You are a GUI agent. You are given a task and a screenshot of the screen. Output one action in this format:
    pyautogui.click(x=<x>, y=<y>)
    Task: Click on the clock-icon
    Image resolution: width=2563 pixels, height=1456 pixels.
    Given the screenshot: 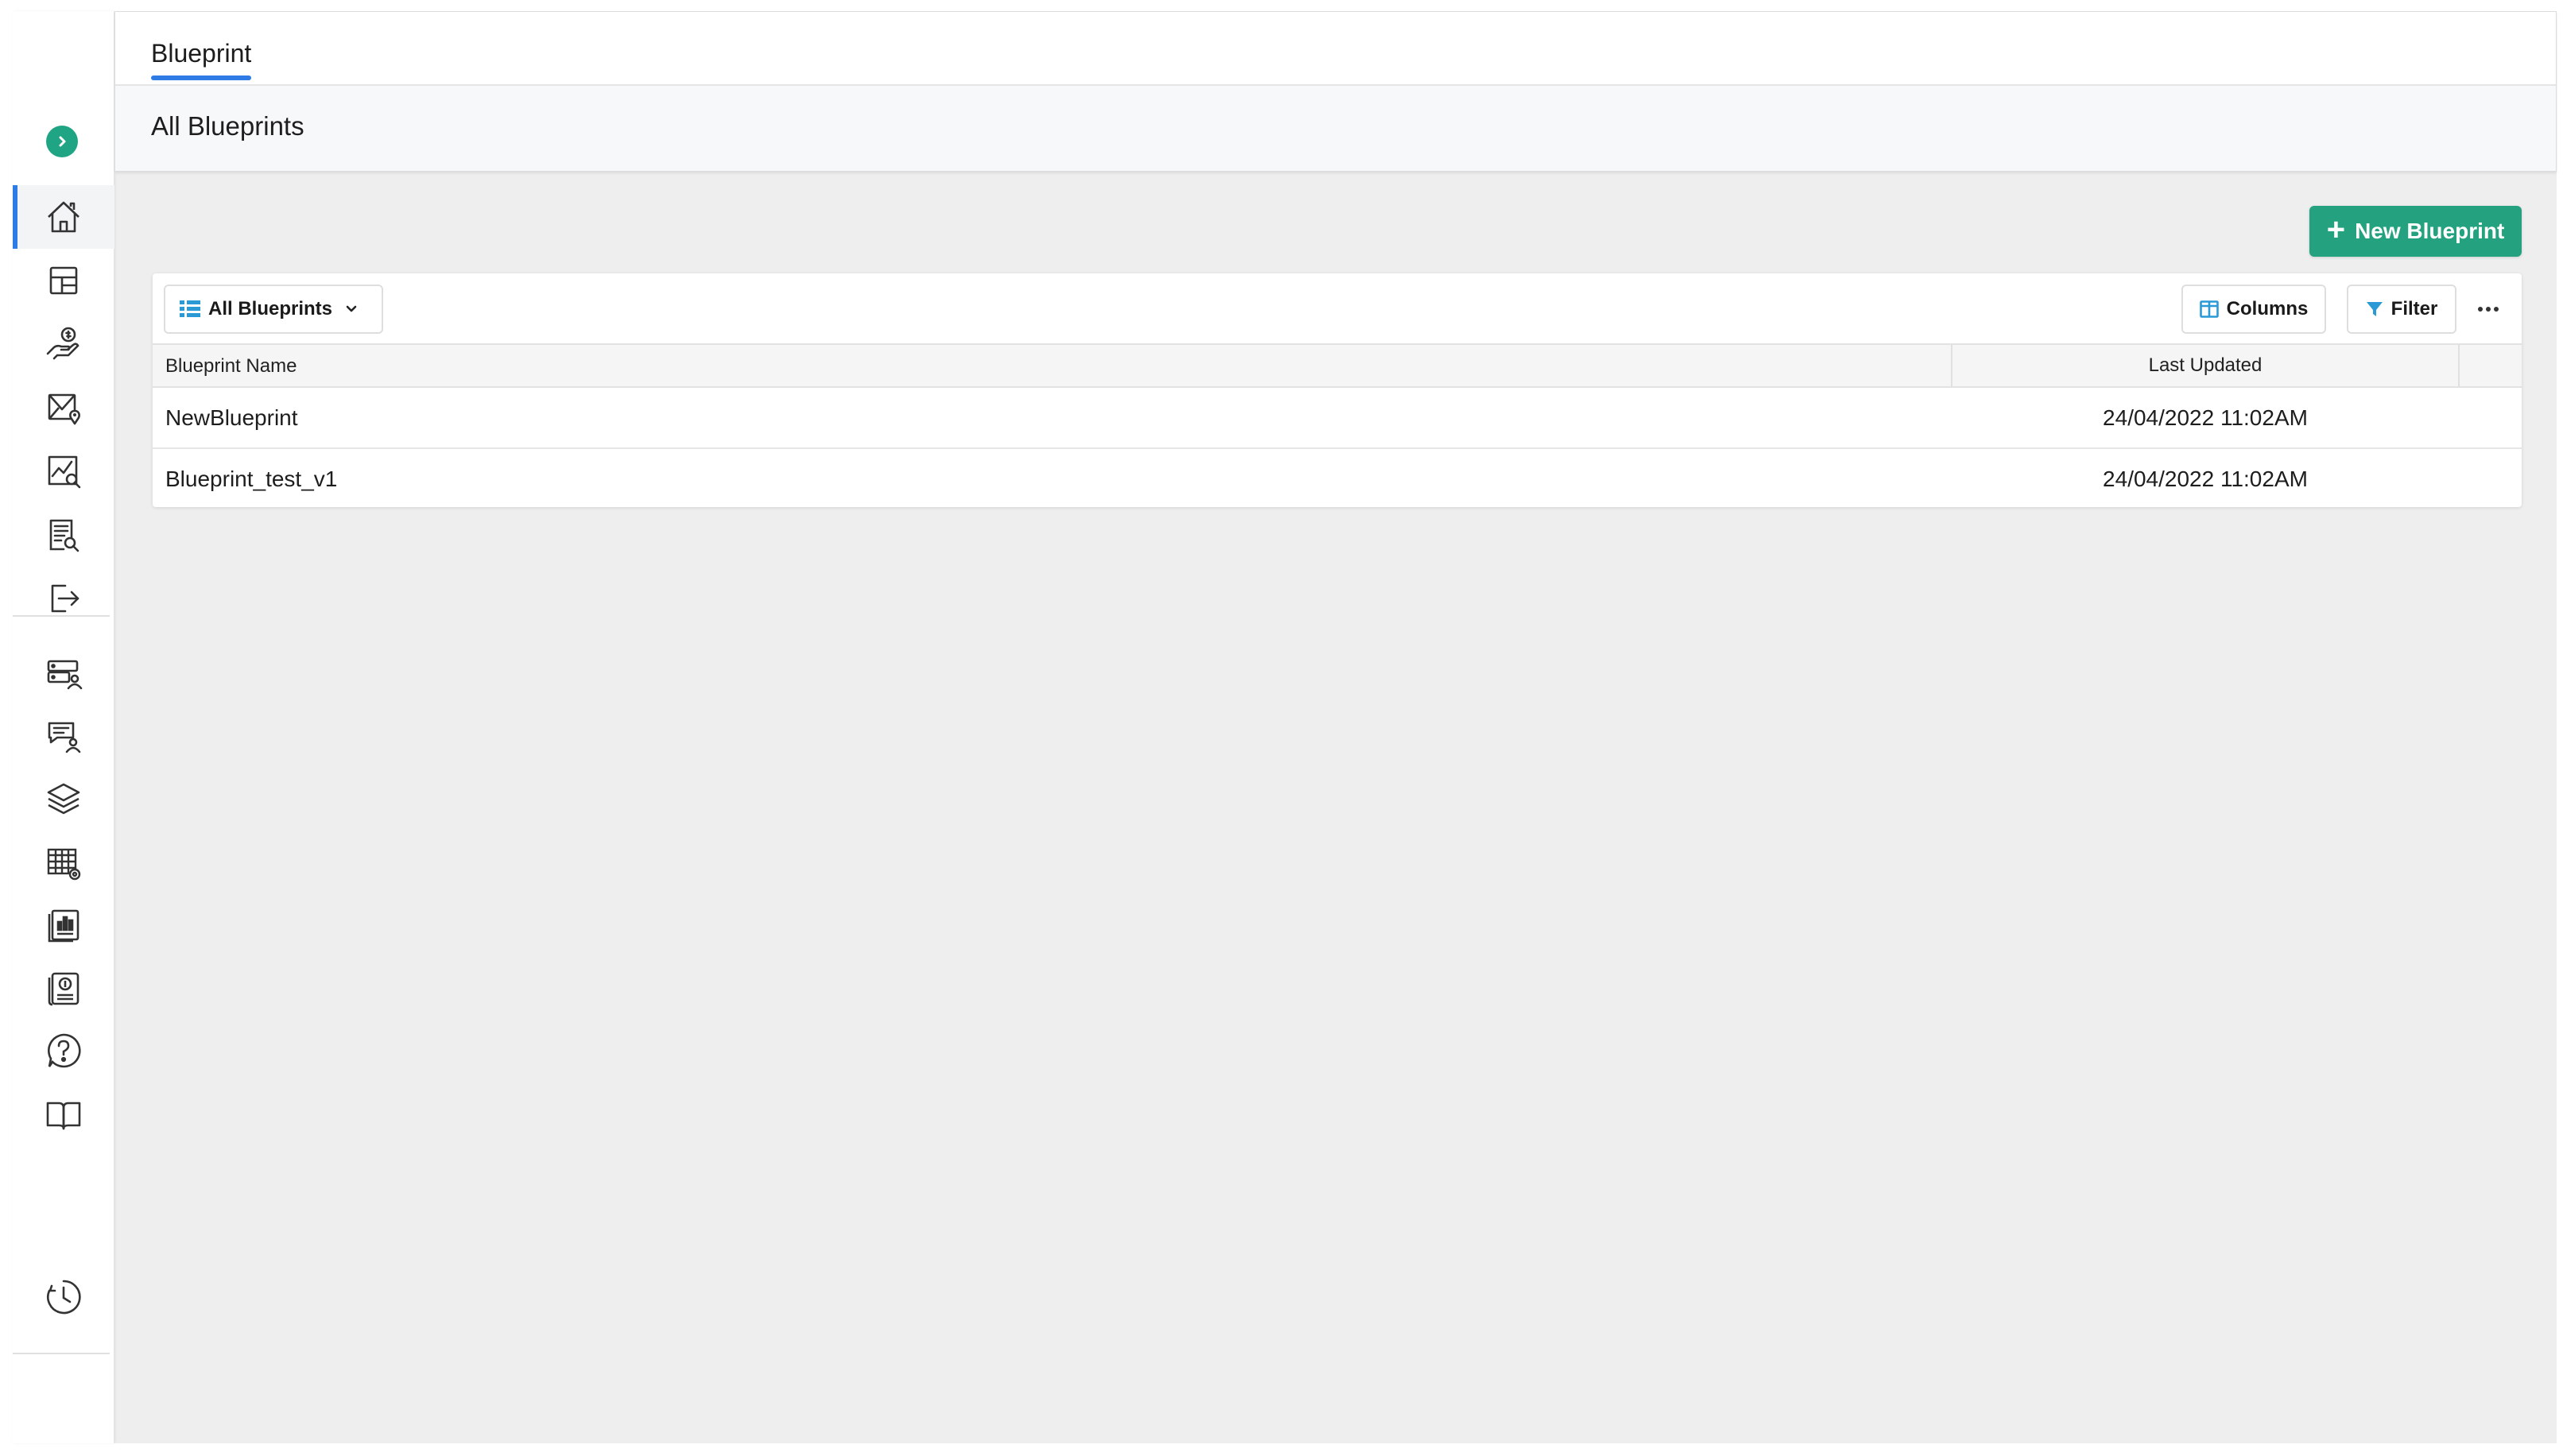 What is the action you would take?
    pyautogui.click(x=64, y=1297)
    